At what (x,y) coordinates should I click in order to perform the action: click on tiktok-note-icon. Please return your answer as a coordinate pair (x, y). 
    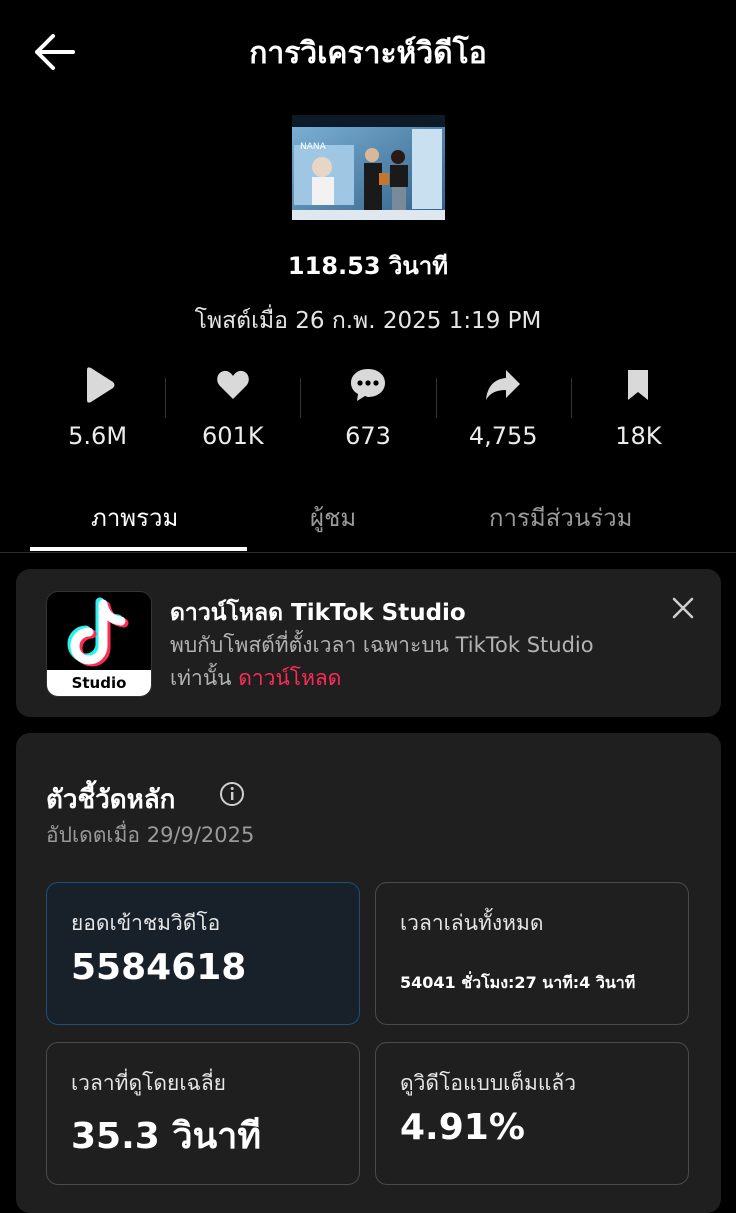
    Looking at the image, I should click on (98, 632).